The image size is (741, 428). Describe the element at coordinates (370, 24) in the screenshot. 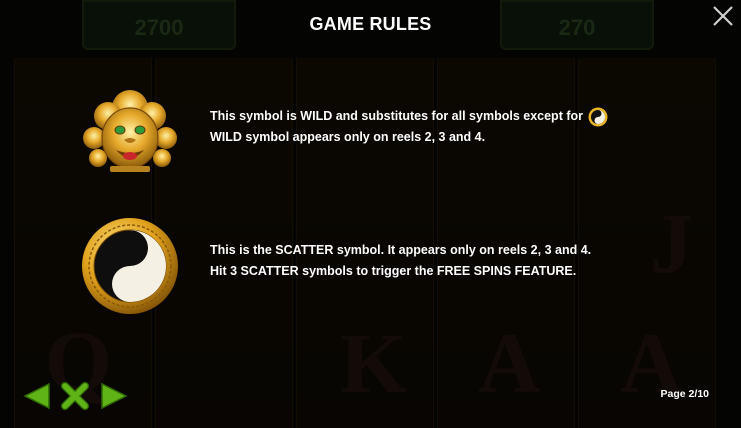

I see `page-title: GAME RULES` at that location.